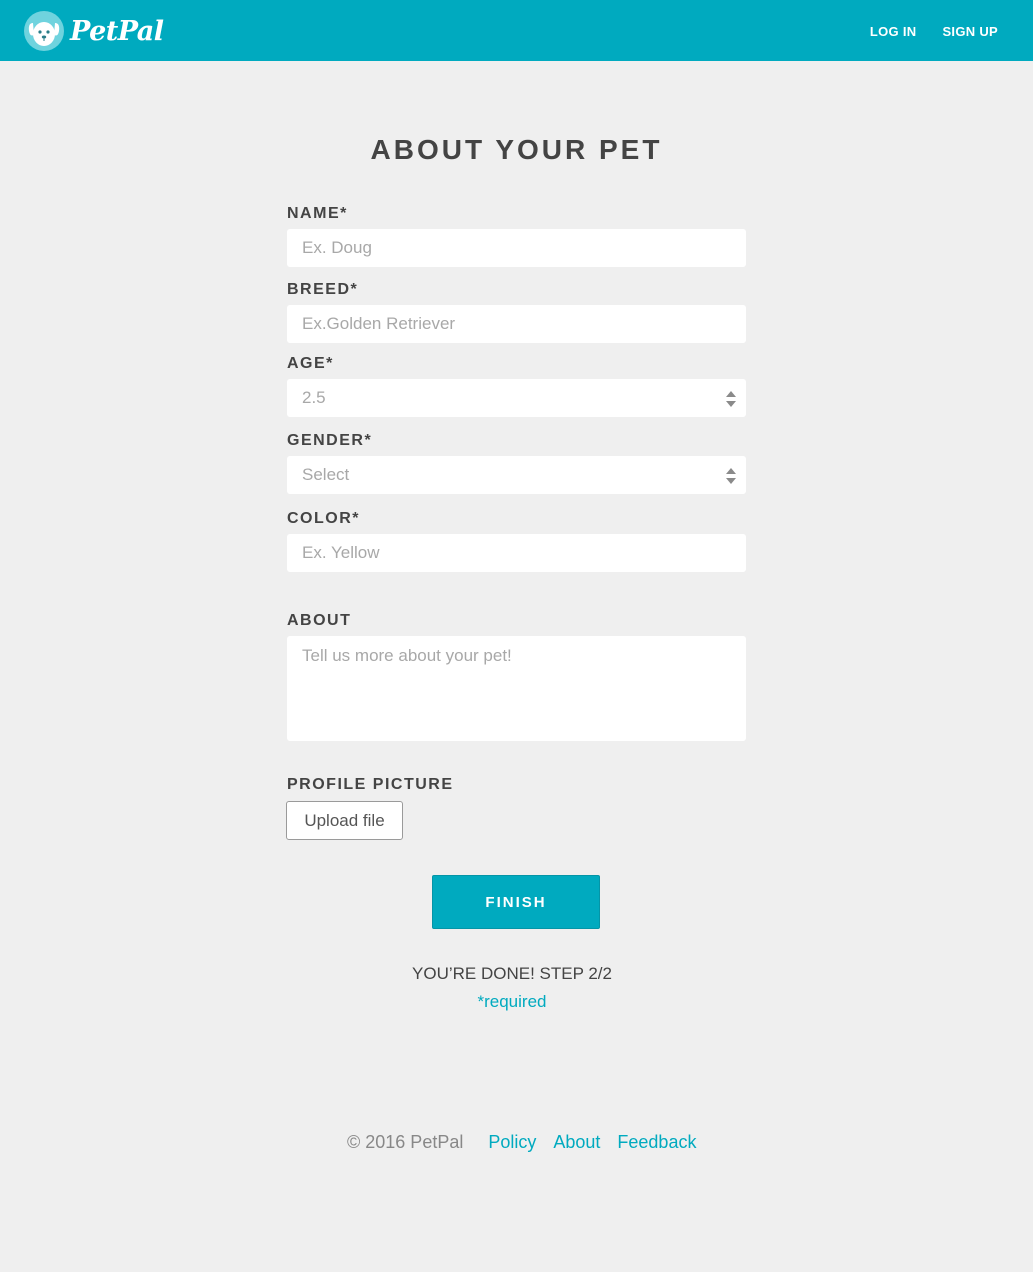 The height and width of the screenshot is (1272, 1033). What do you see at coordinates (893, 31) in the screenshot?
I see `login-link: LOG IN` at bounding box center [893, 31].